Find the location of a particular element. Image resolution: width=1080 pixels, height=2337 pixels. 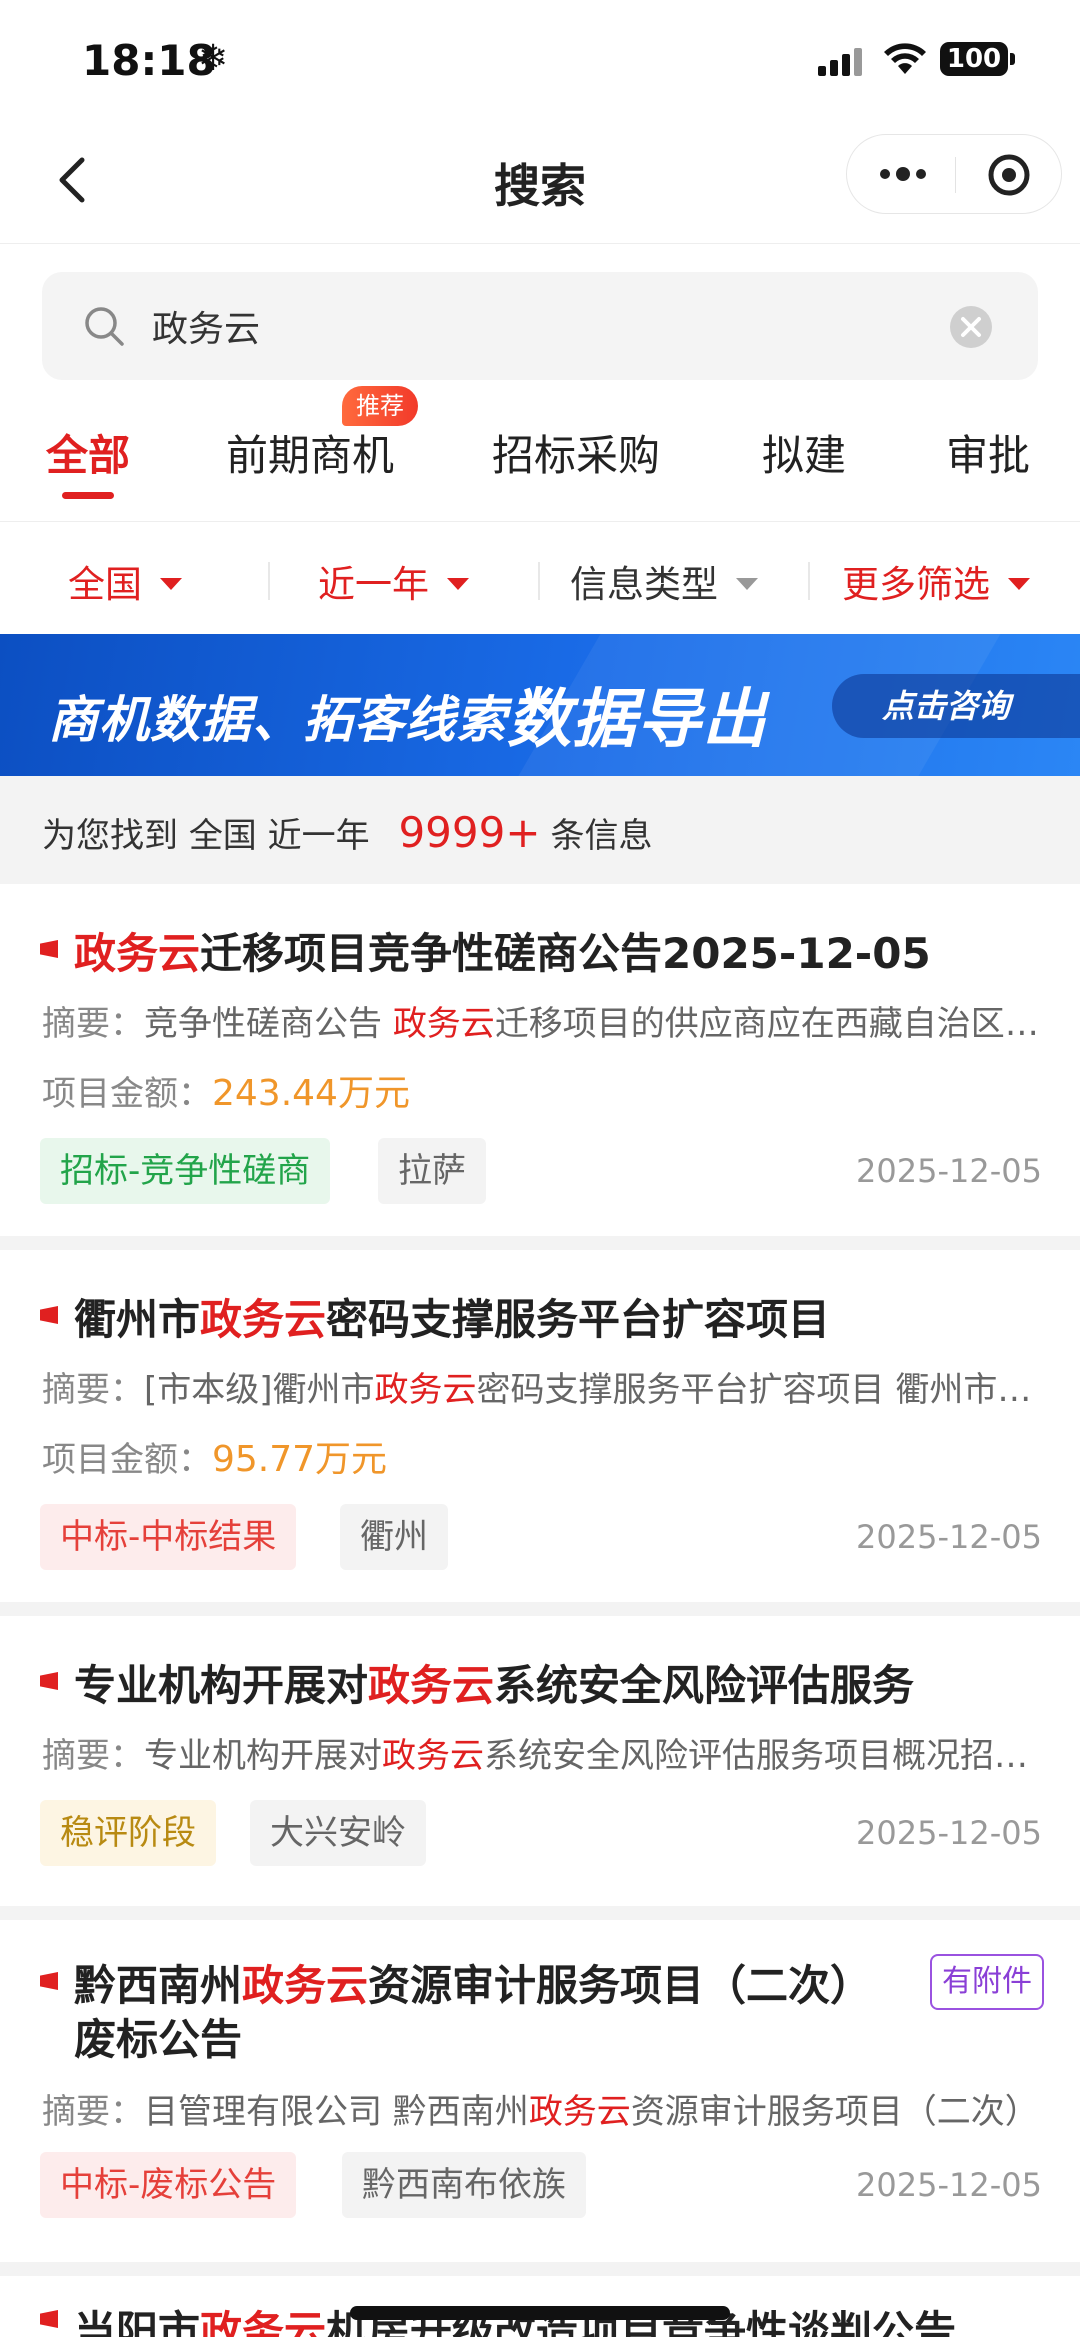

title-text: 密码支撑服务平台扩容项目 is located at coordinates (578, 1319).